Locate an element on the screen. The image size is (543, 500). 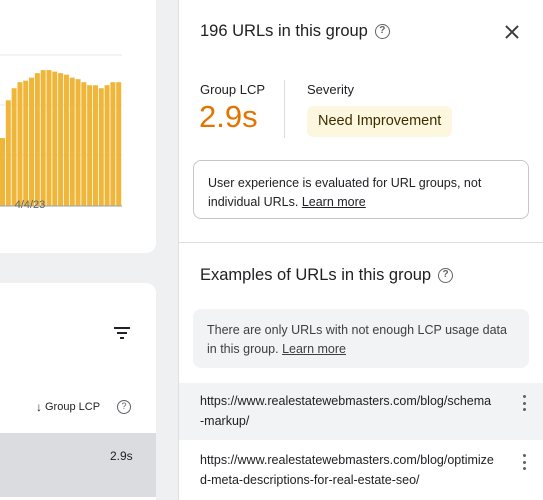
sort-header-group-lcp: ↓ Group LCP is located at coordinates (68, 407).